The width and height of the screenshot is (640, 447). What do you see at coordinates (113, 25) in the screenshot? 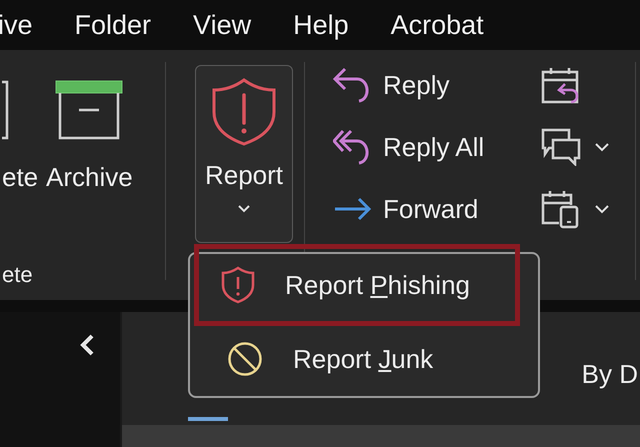
I see `menu-tab: Folder` at bounding box center [113, 25].